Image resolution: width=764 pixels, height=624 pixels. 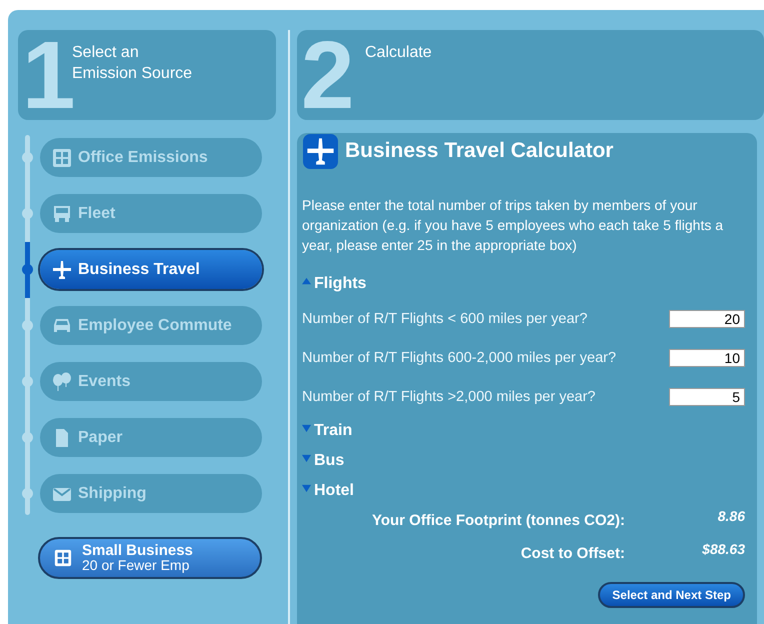 What do you see at coordinates (513, 225) in the screenshot?
I see `instructions-text: Please enter the total number of trips taken by members of your organization (e.g. if you have 5 employees who each take 5 flights a year, please enter 25 in the appropriate box)` at bounding box center [513, 225].